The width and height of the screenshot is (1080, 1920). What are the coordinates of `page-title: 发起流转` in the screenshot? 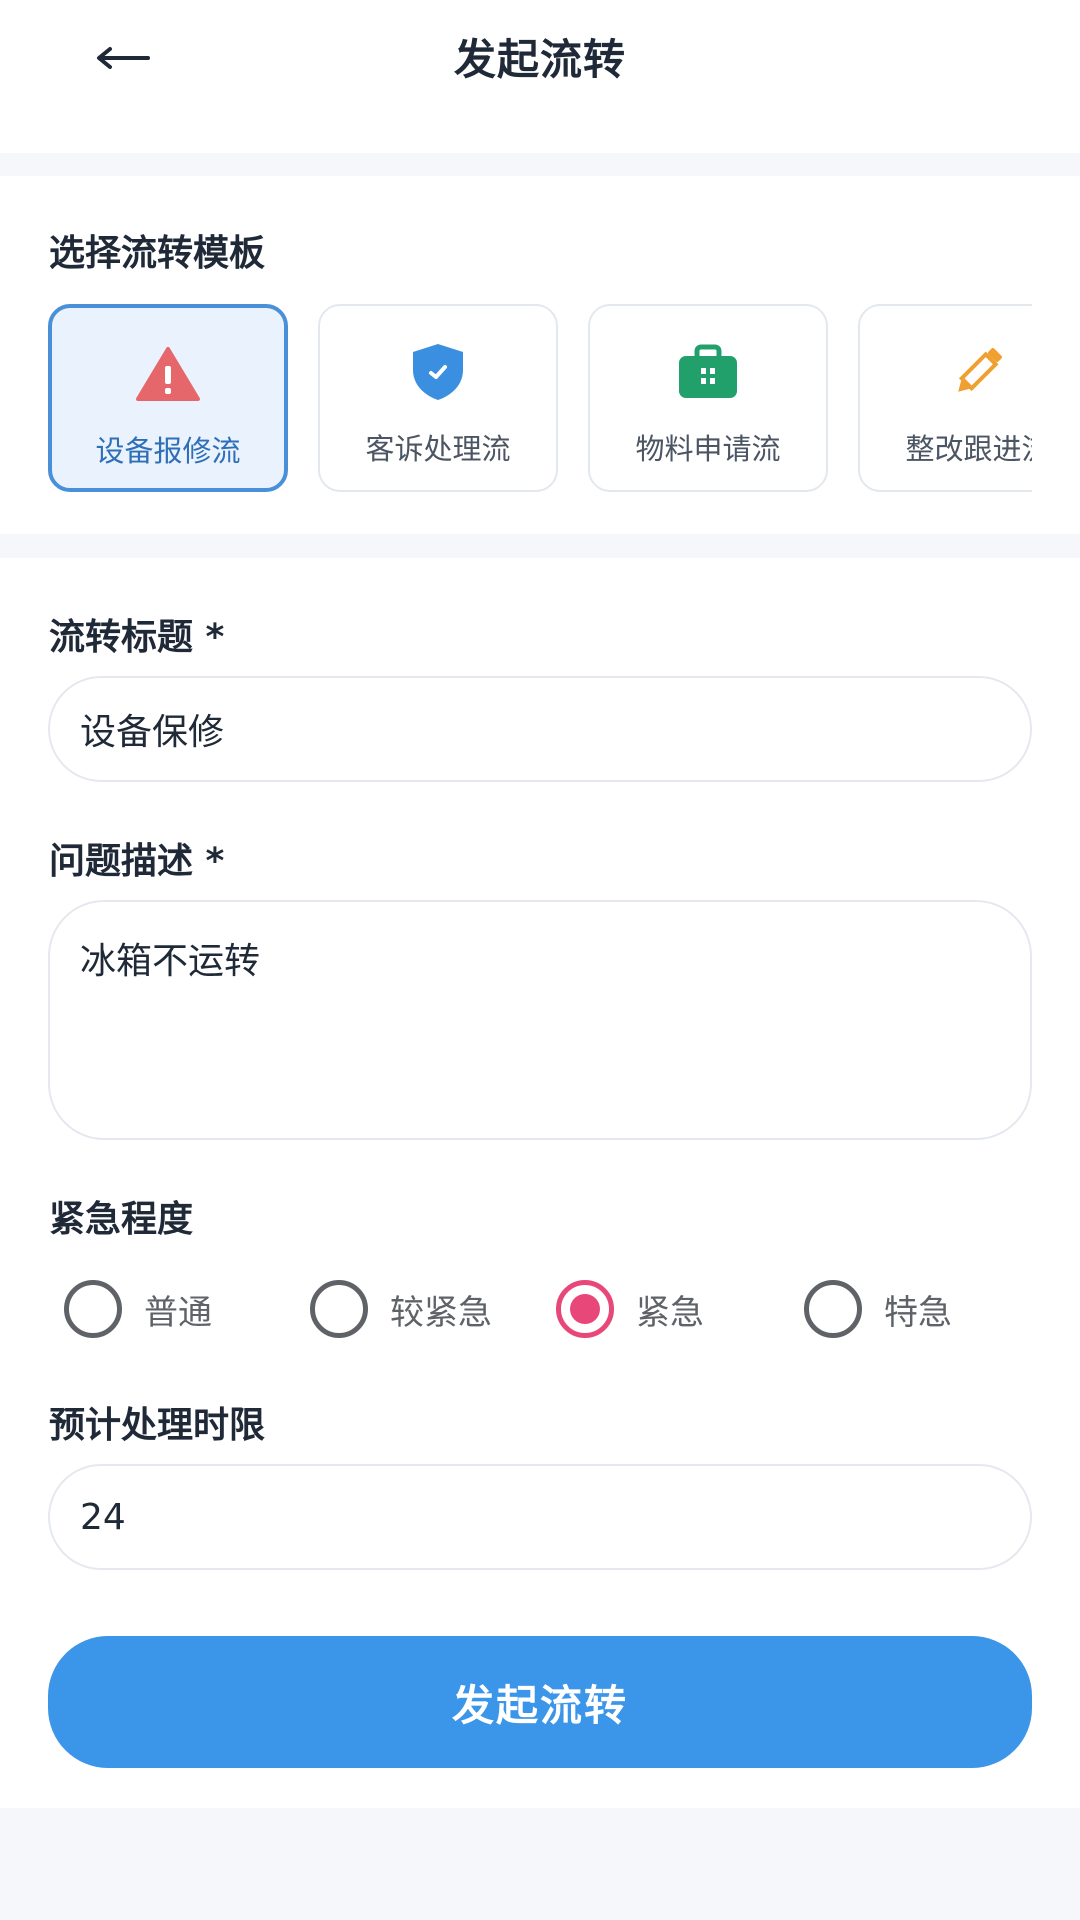 It's located at (539, 59).